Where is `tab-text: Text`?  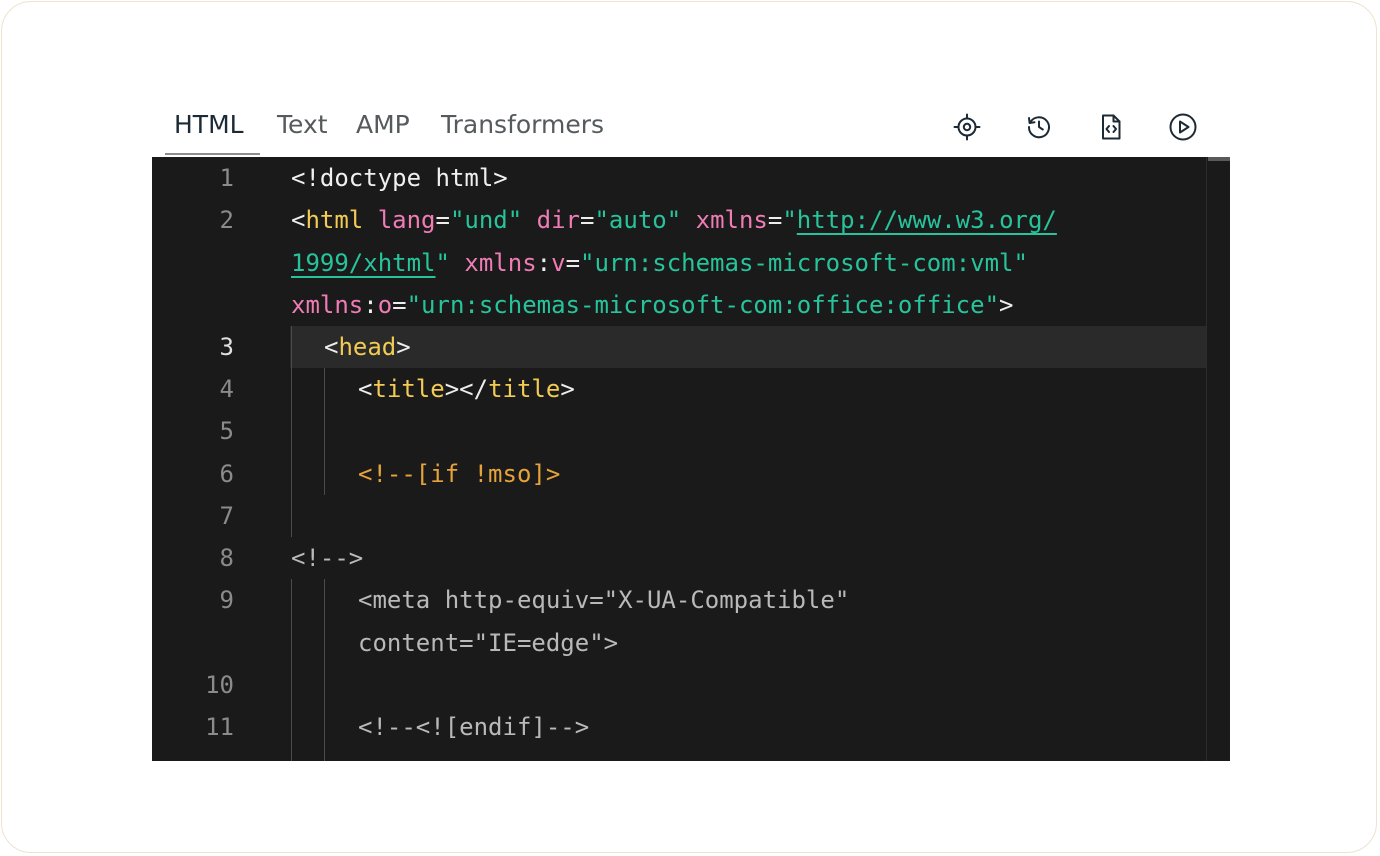 tab-text: Text is located at coordinates (302, 125).